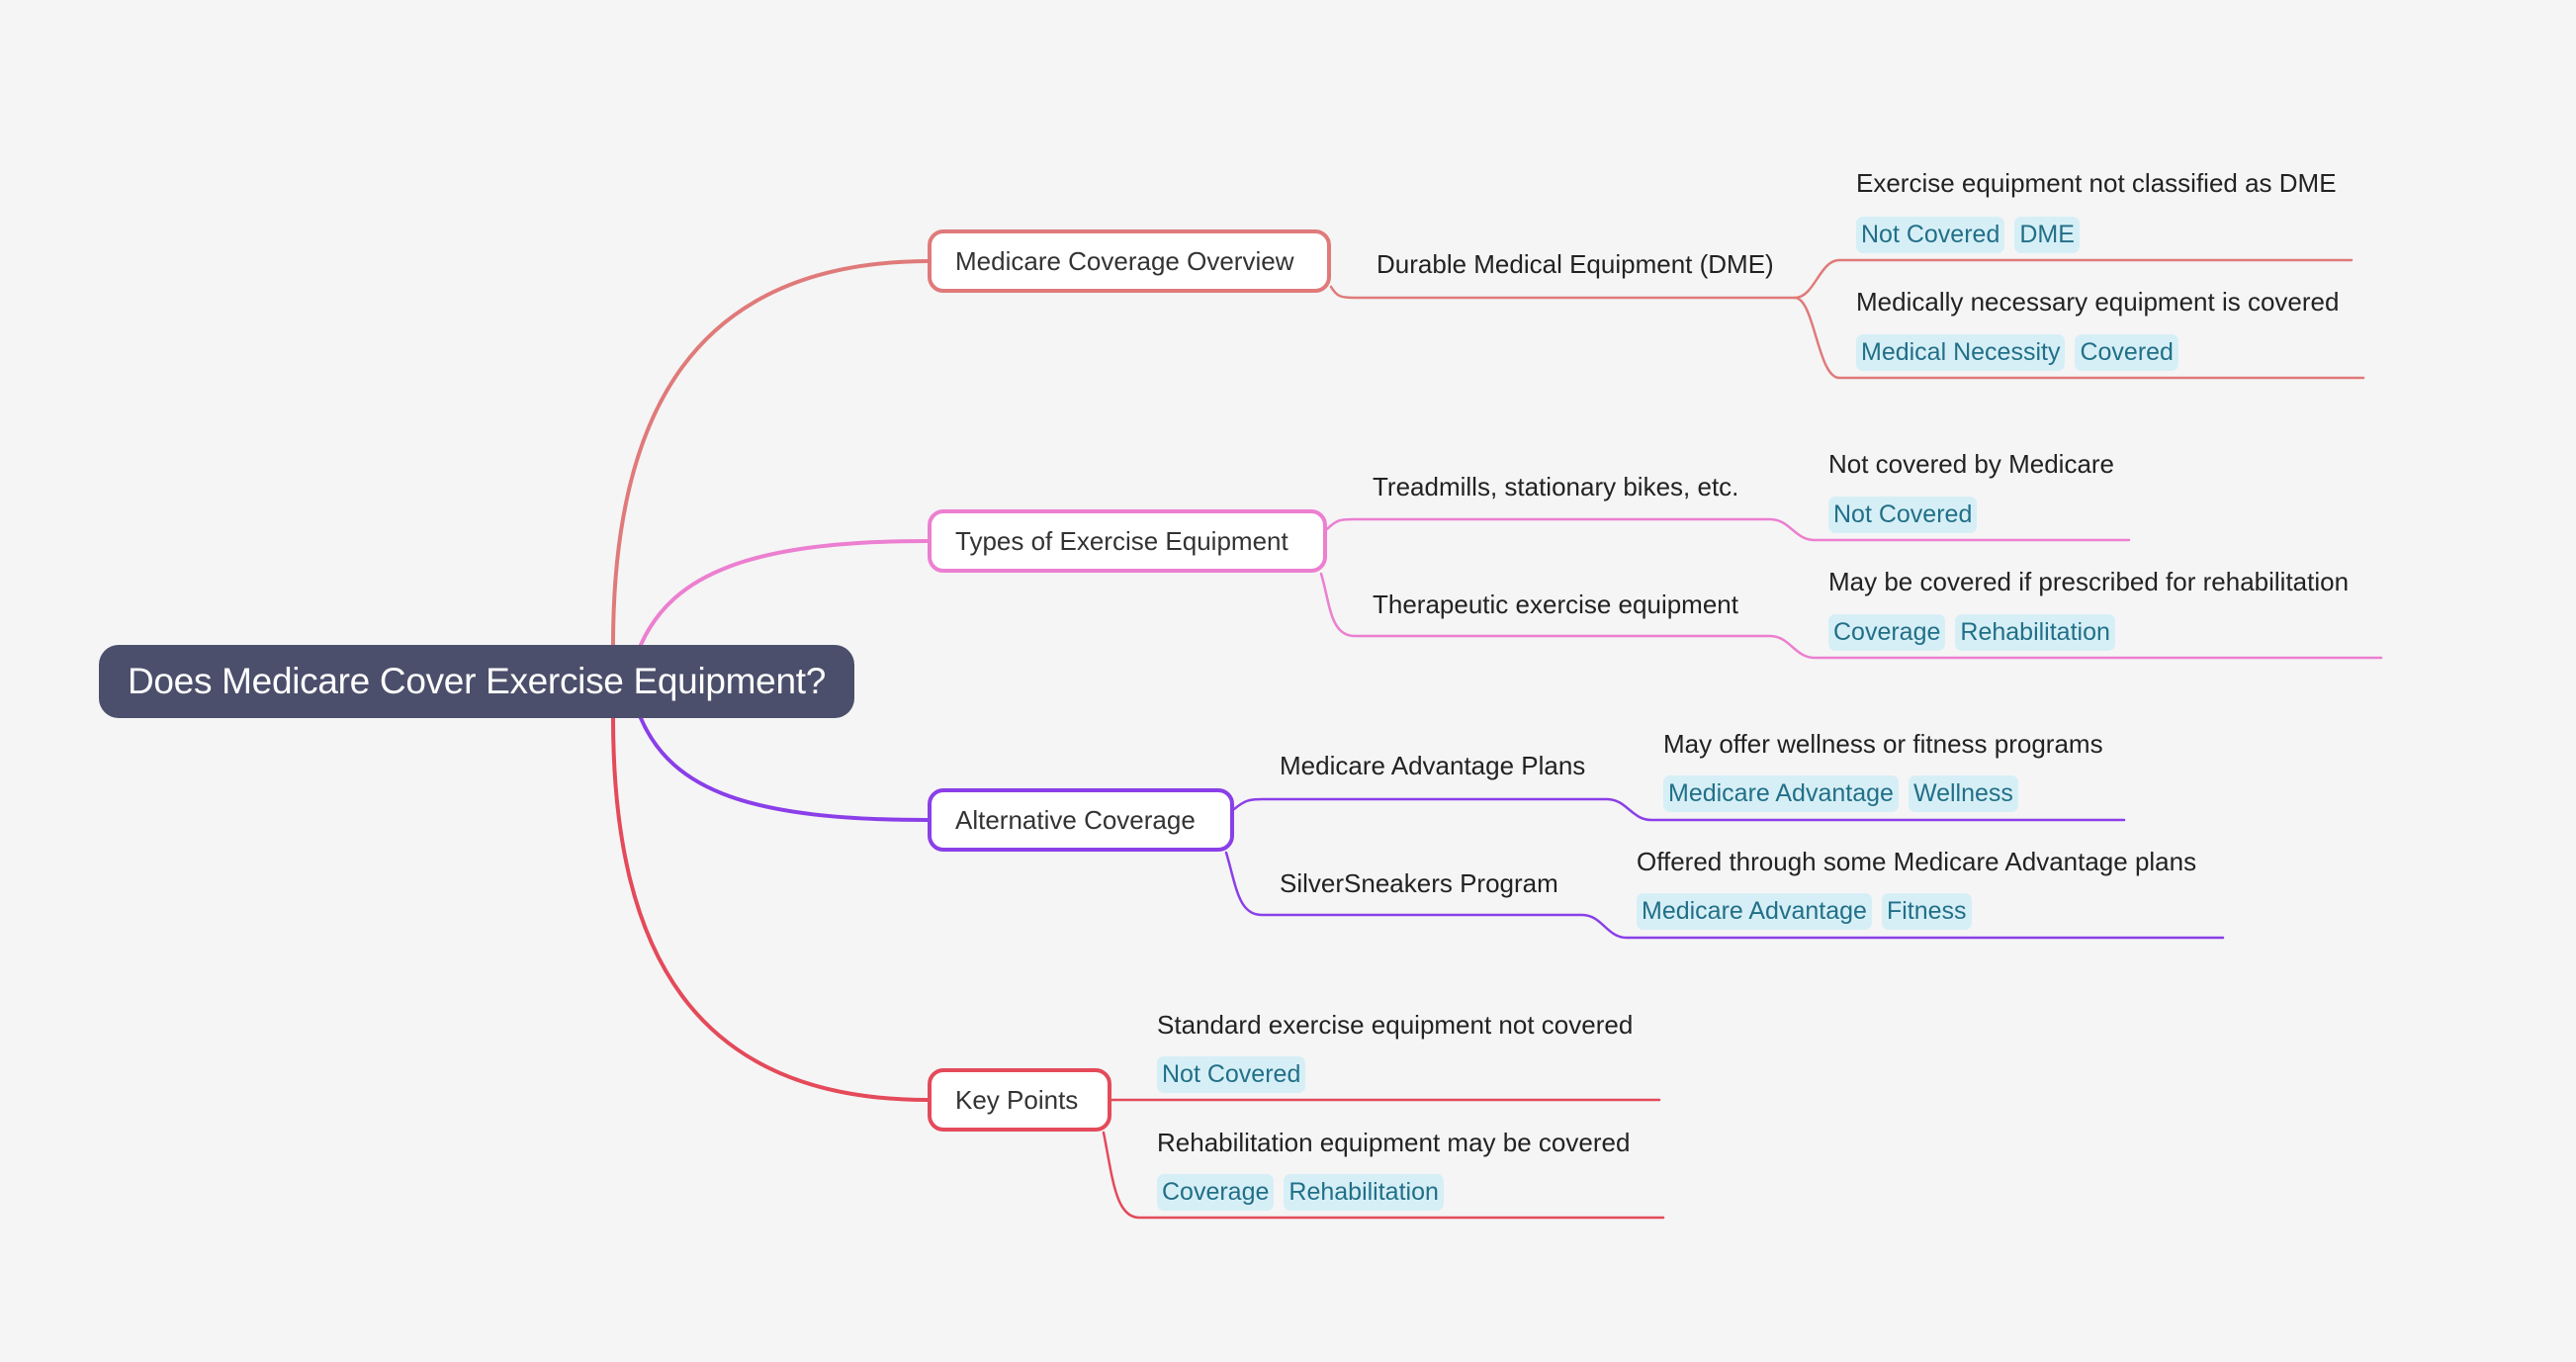  What do you see at coordinates (2126, 352) in the screenshot?
I see `tag-covered: Covered` at bounding box center [2126, 352].